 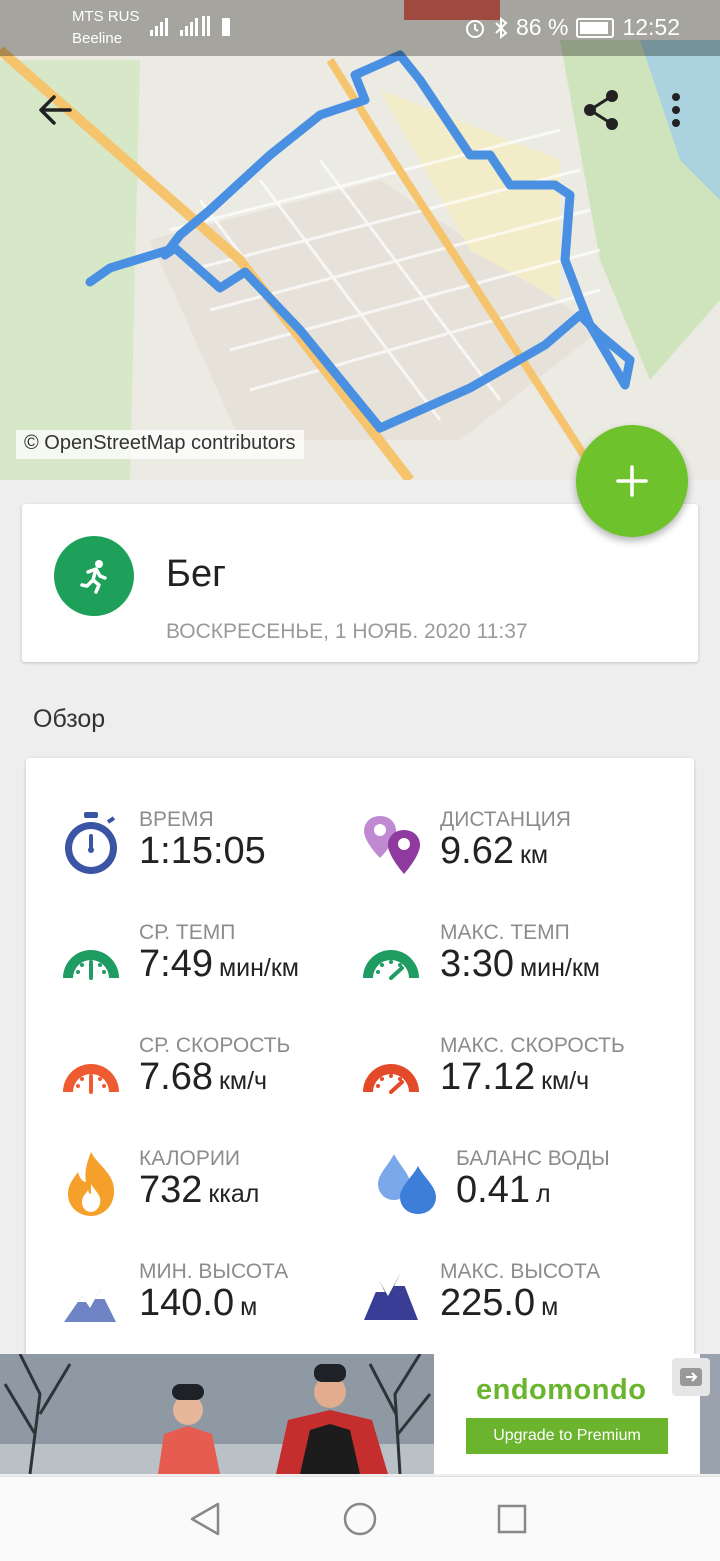 What do you see at coordinates (501, 27) in the screenshot?
I see `bluetooth-icon` at bounding box center [501, 27].